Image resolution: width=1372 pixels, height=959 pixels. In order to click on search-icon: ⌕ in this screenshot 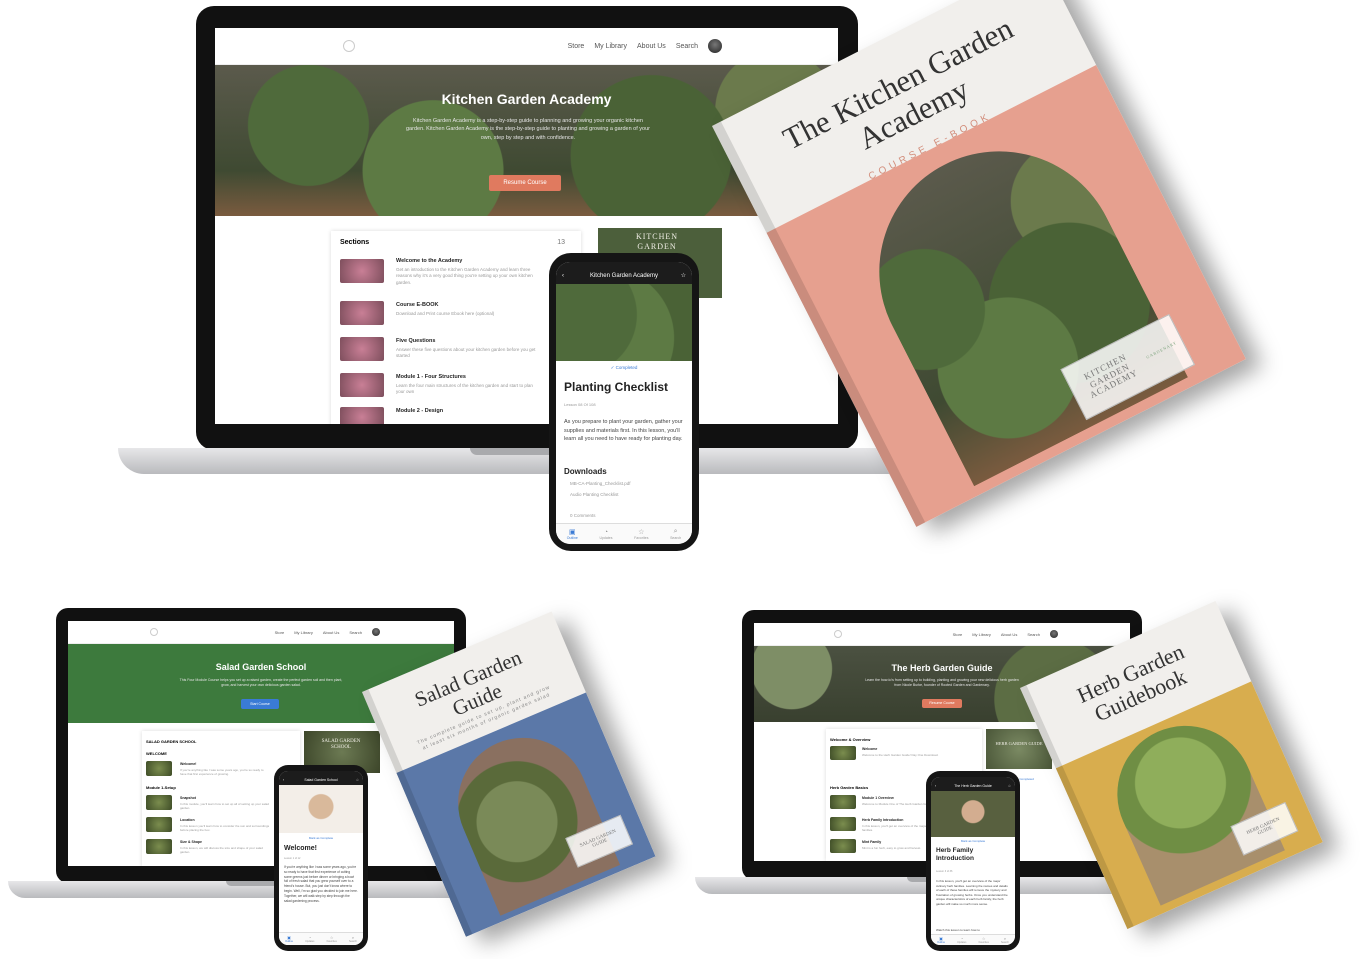, I will do `click(675, 531)`.